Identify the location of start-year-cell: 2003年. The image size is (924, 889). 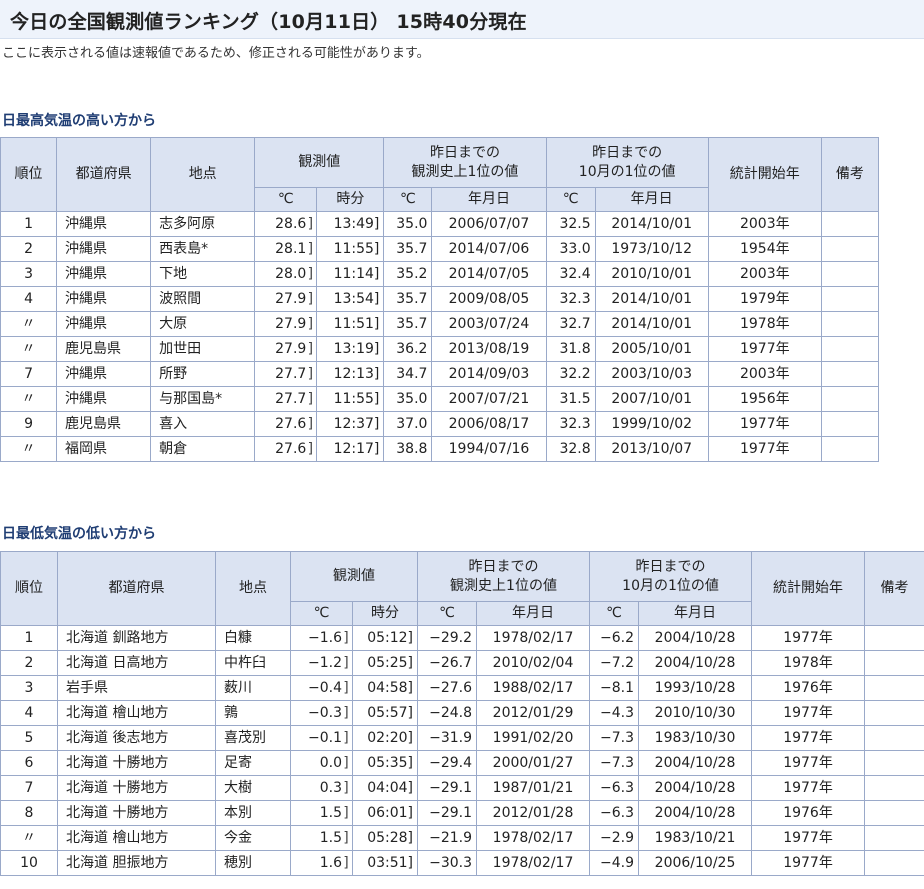
(764, 274).